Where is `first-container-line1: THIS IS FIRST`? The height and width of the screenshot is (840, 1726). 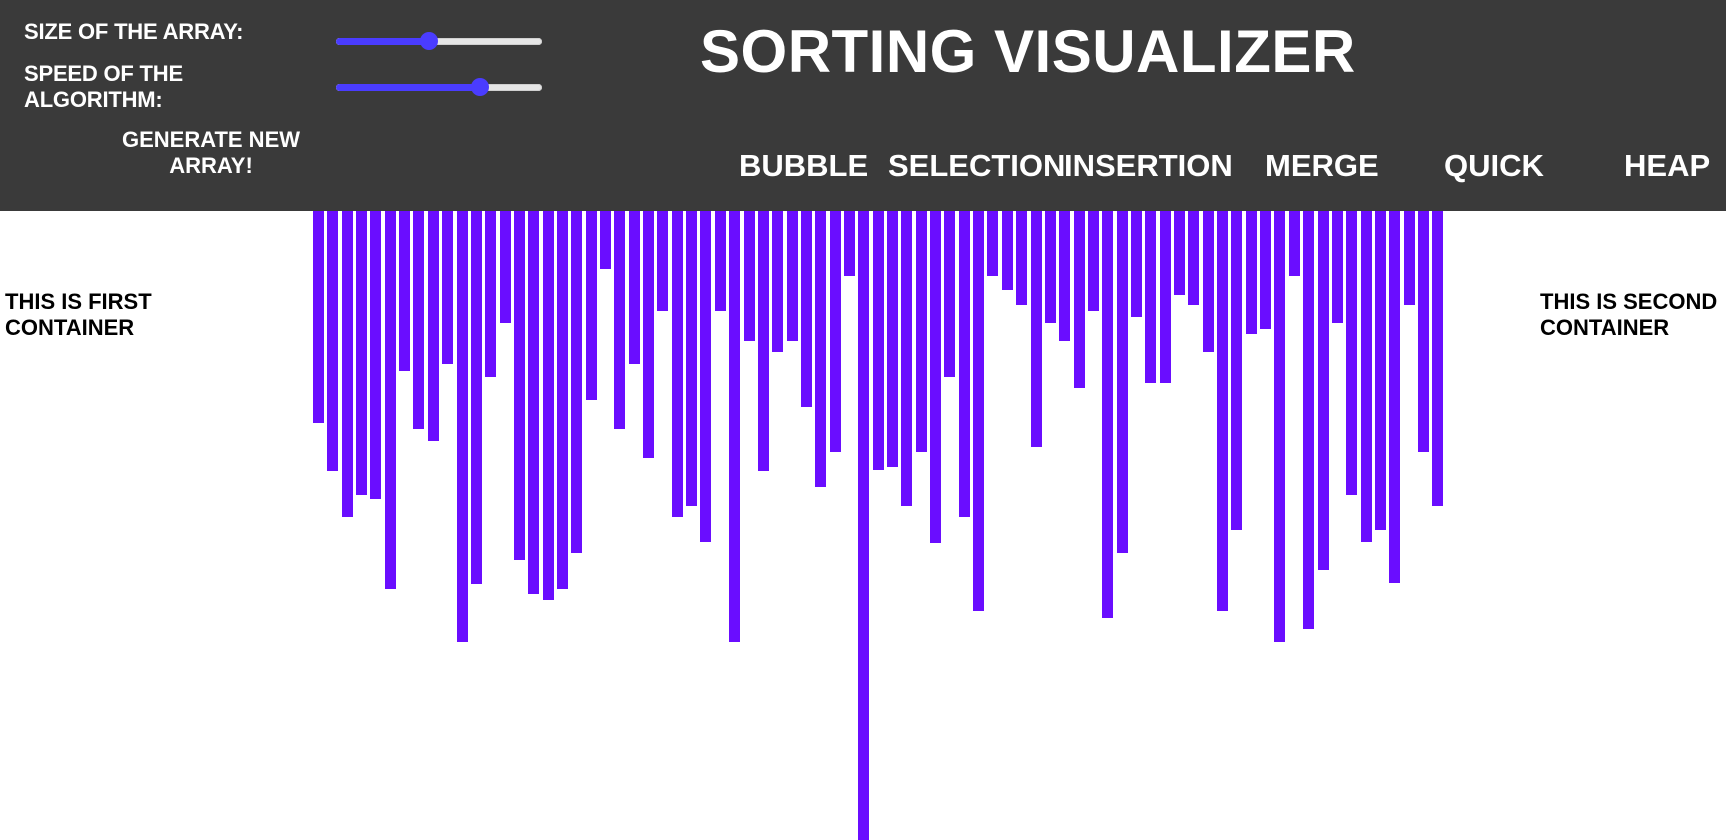
first-container-line1: THIS IS FIRST is located at coordinates (78, 301).